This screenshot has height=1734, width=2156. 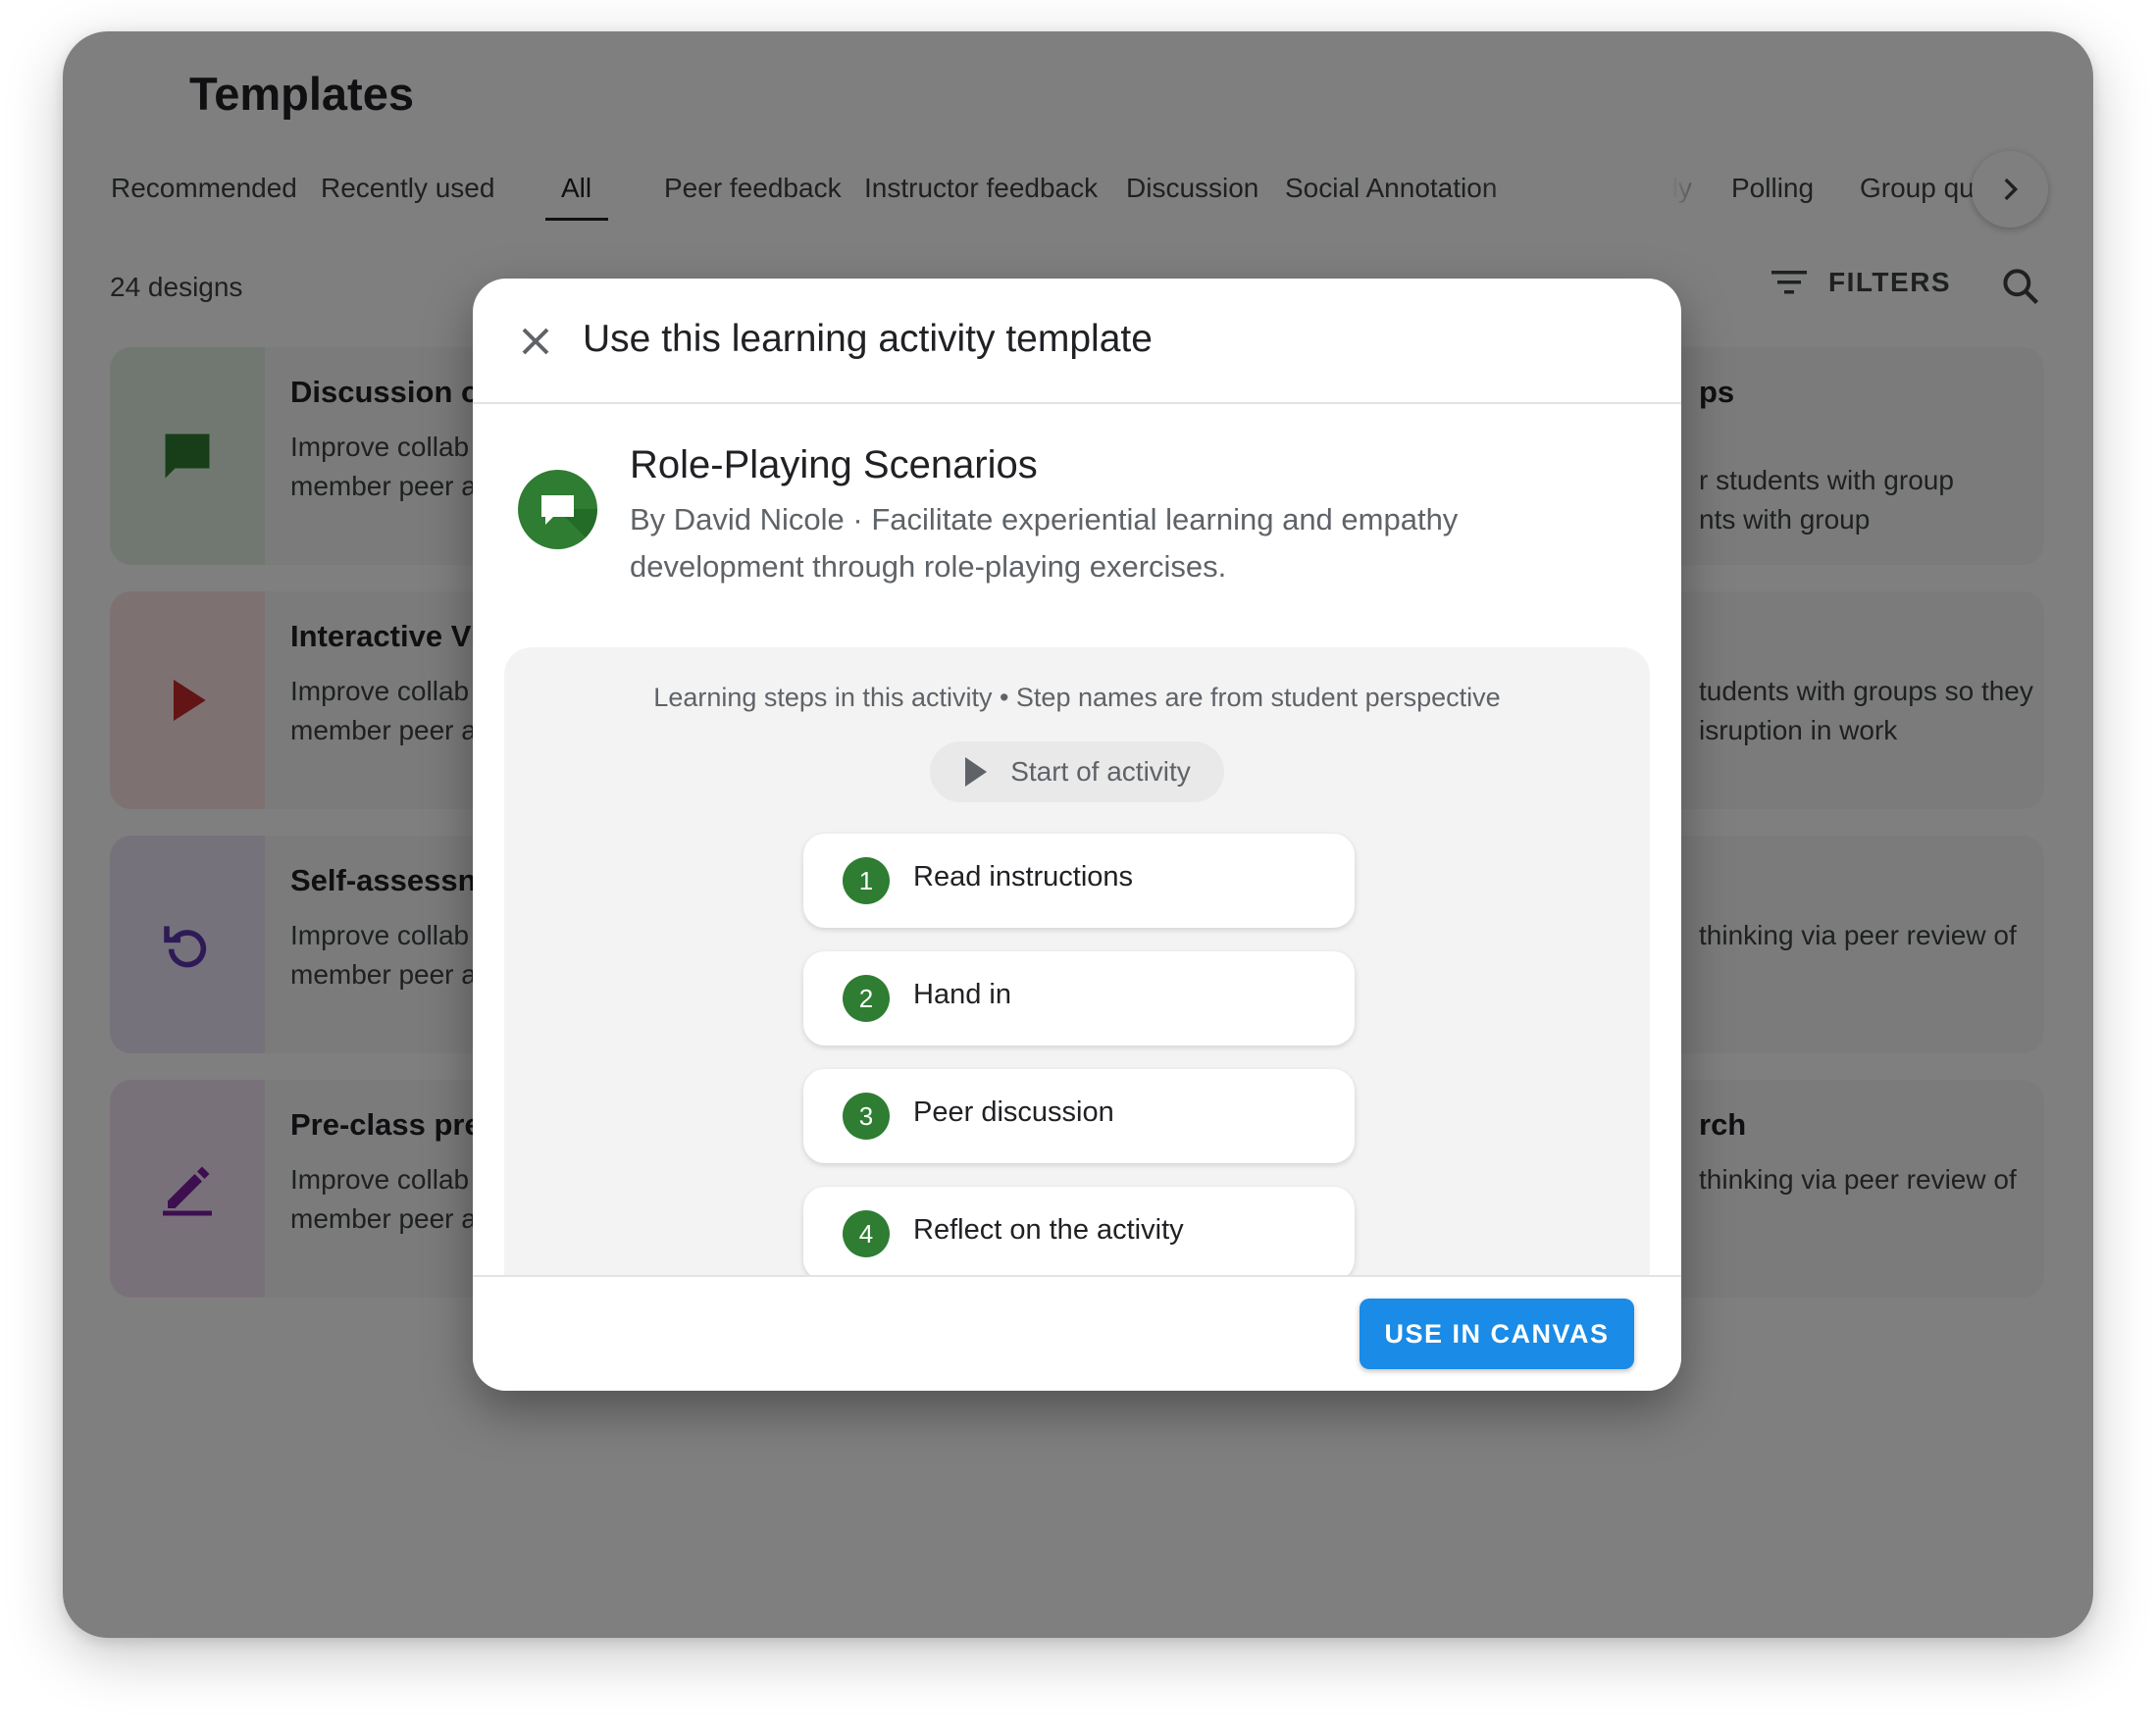 What do you see at coordinates (866, 1116) in the screenshot?
I see `step-number: 3` at bounding box center [866, 1116].